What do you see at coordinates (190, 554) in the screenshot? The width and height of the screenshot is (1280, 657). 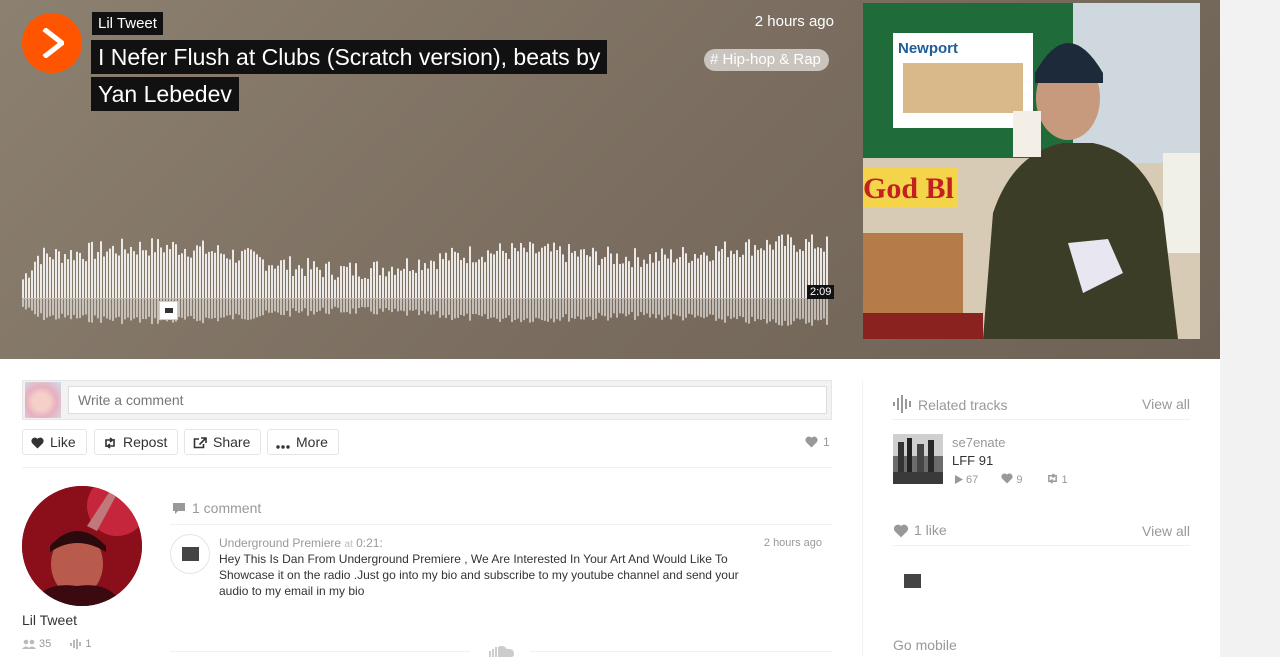 I see `commenter-avatar` at bounding box center [190, 554].